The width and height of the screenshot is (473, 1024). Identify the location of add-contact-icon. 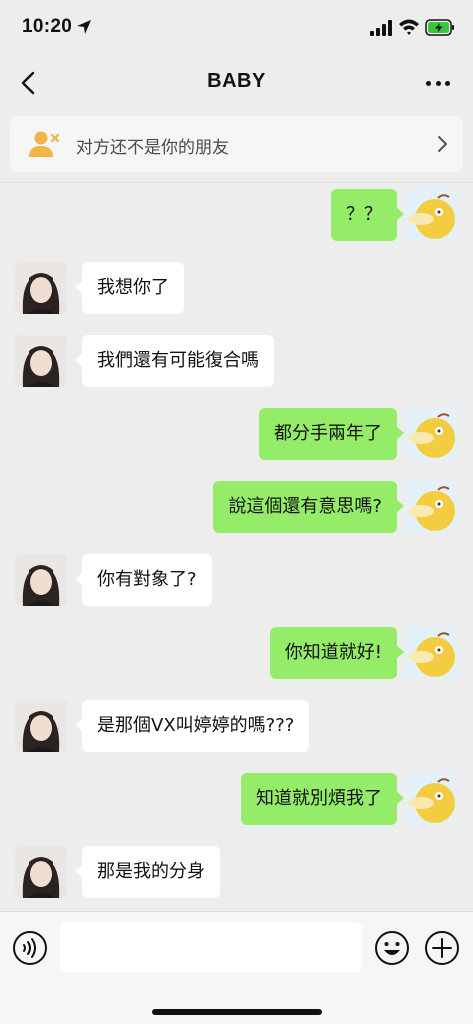
(44, 144).